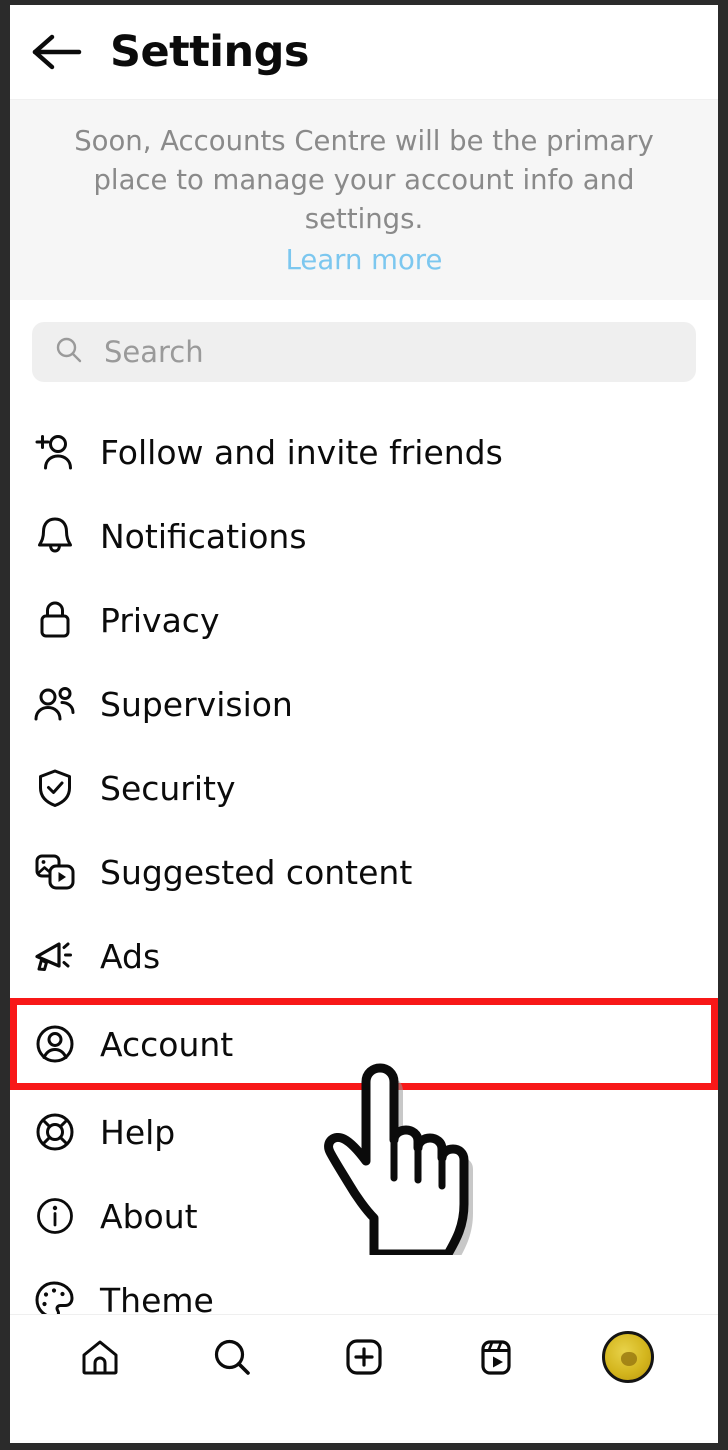 The width and height of the screenshot is (728, 1450). Describe the element at coordinates (364, 1044) in the screenshot. I see `menu-item-account: Account` at that location.